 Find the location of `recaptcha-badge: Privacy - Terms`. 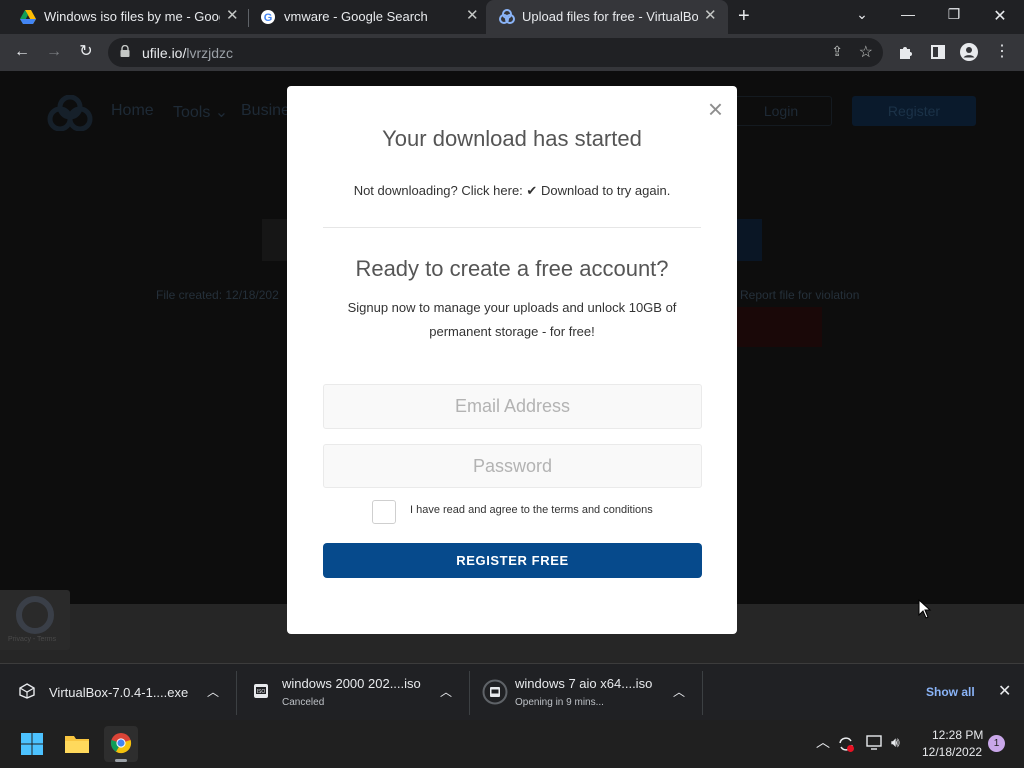

recaptcha-badge: Privacy - Terms is located at coordinates (35, 620).